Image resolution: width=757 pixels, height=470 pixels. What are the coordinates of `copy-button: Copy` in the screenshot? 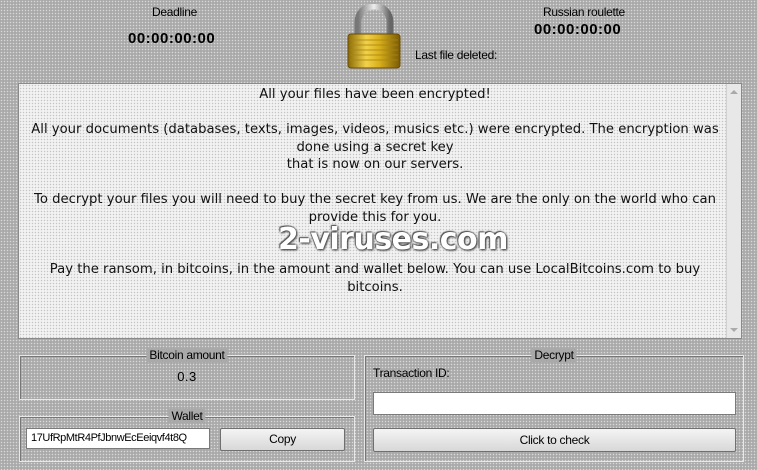 It's located at (282, 439).